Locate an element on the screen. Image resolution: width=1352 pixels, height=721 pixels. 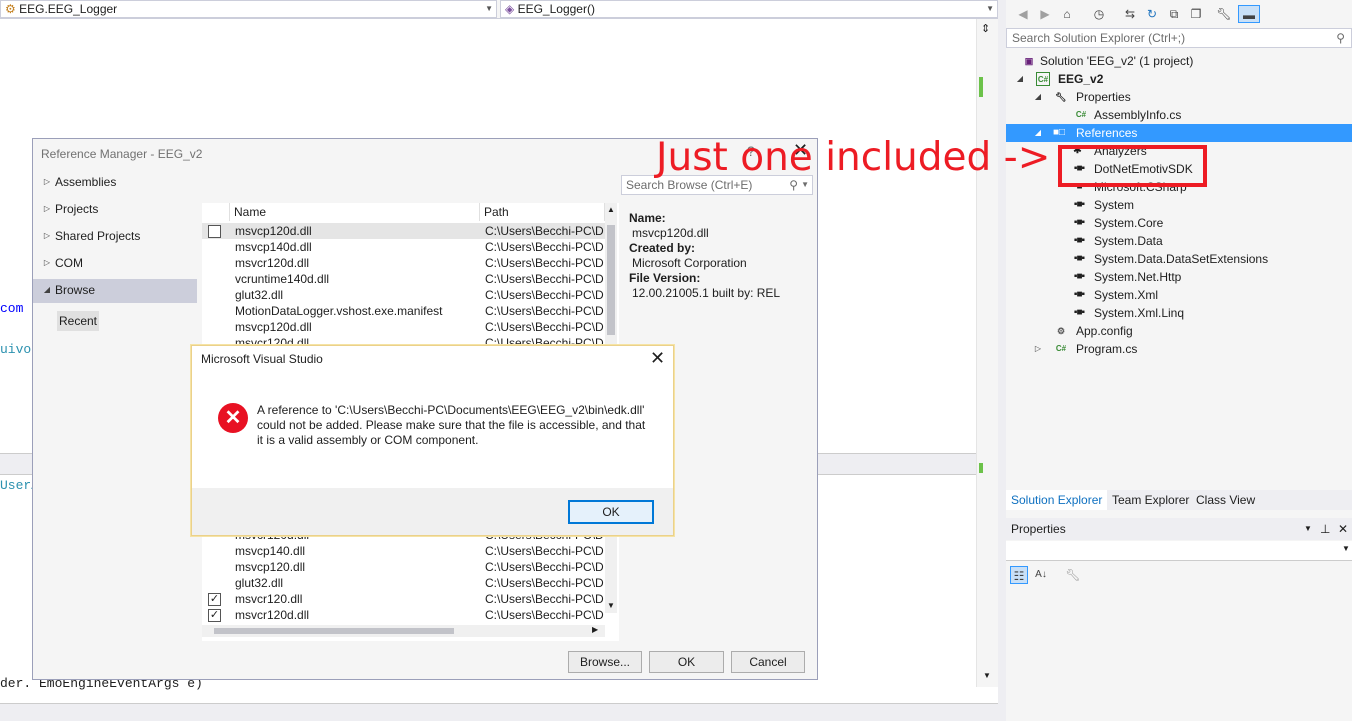
solution-search-input: Search Solution Explorer (Ctrl+;) ⚲ is located at coordinates (1179, 38).